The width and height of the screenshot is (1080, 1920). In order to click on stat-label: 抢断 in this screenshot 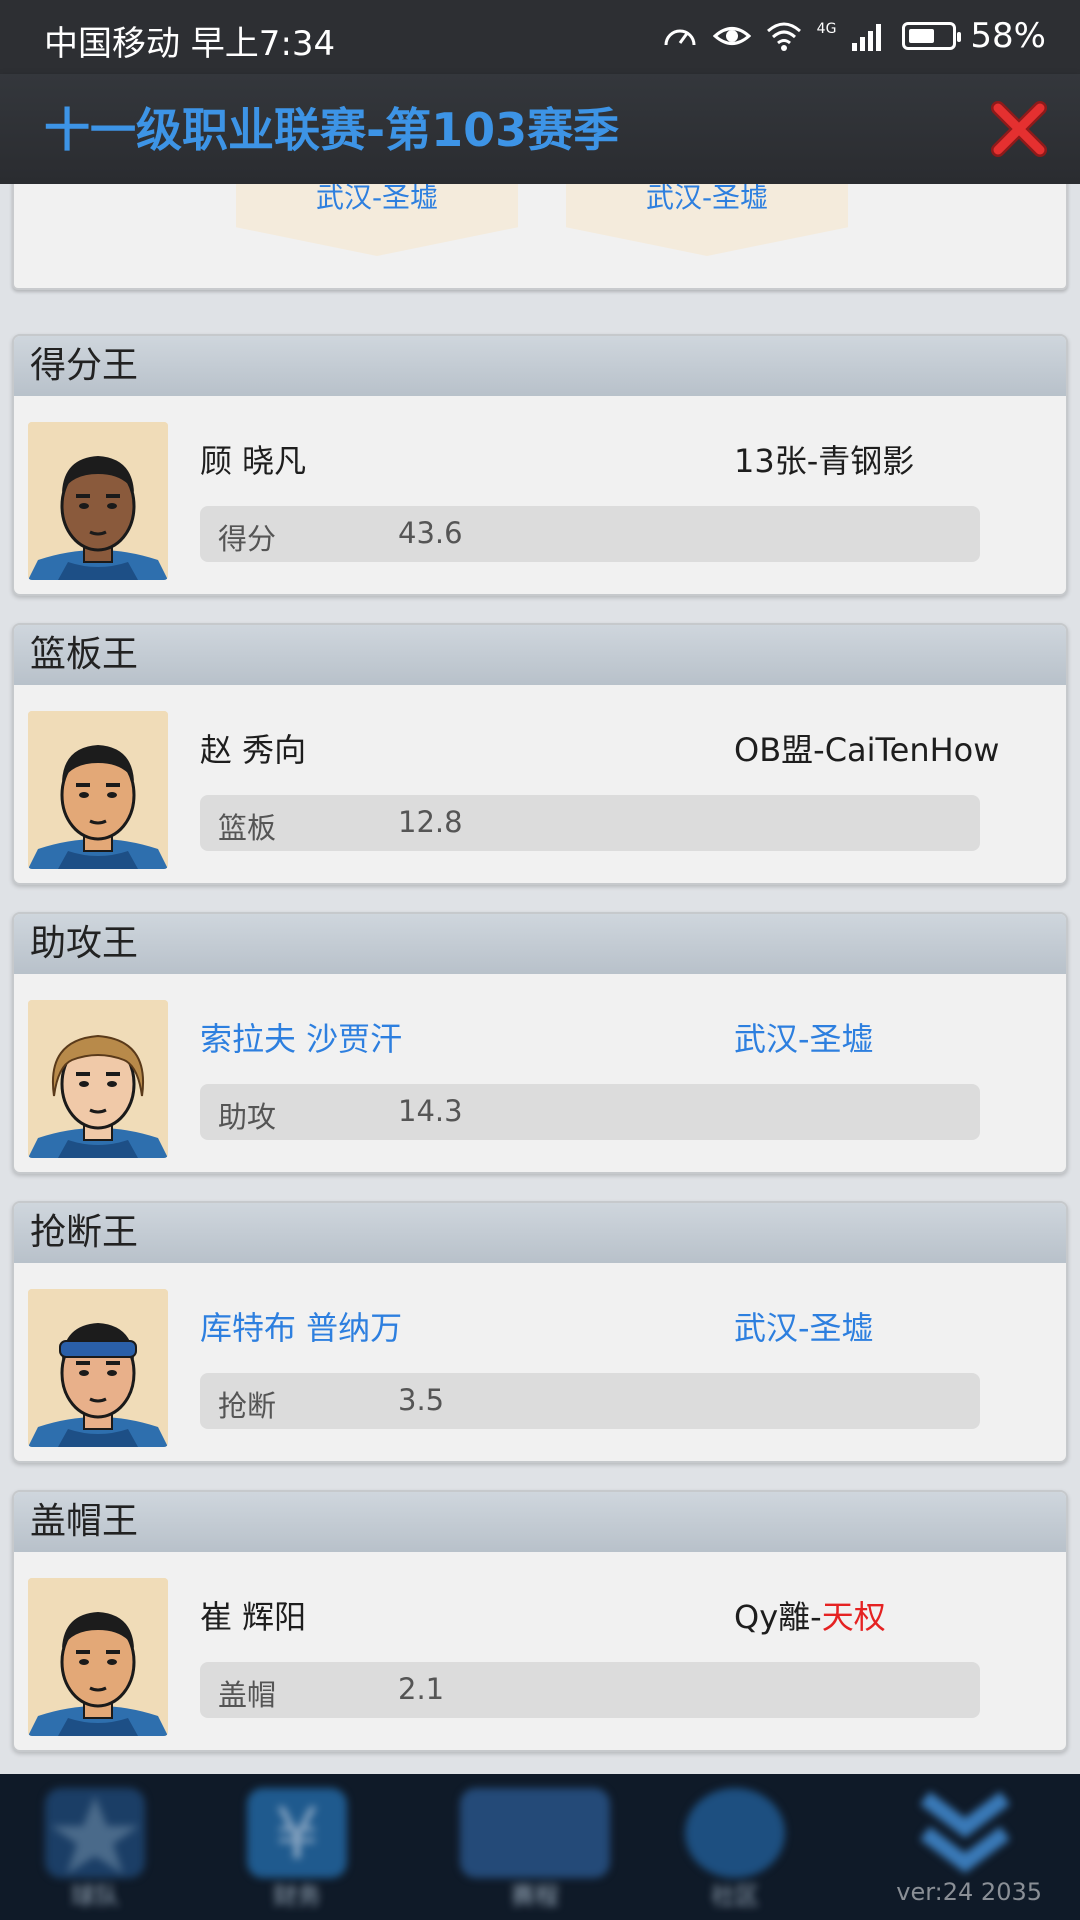, I will do `click(247, 1406)`.